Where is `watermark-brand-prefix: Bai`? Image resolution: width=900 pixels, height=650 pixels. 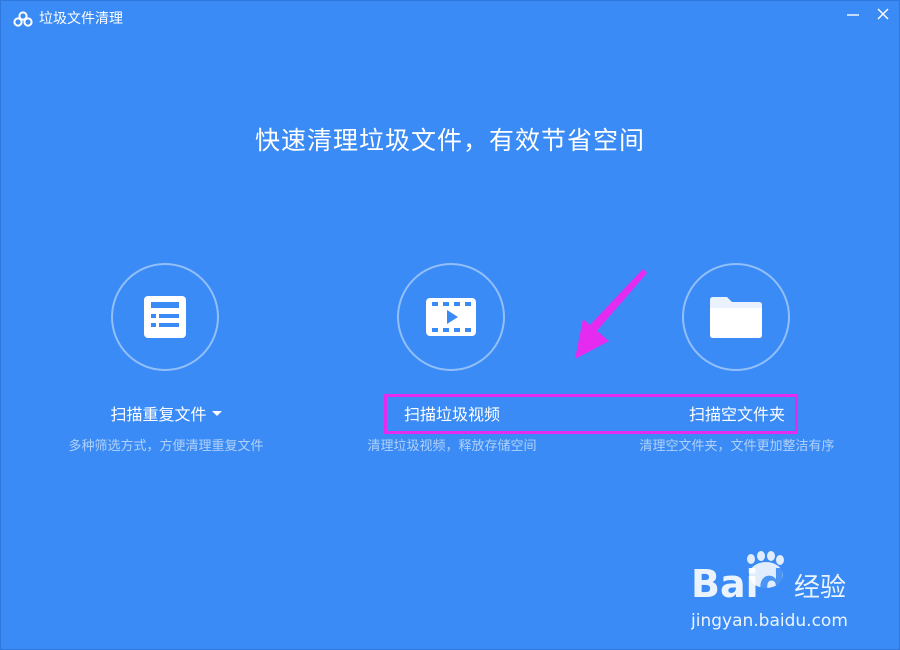 watermark-brand-prefix: Bai is located at coordinates (725, 584).